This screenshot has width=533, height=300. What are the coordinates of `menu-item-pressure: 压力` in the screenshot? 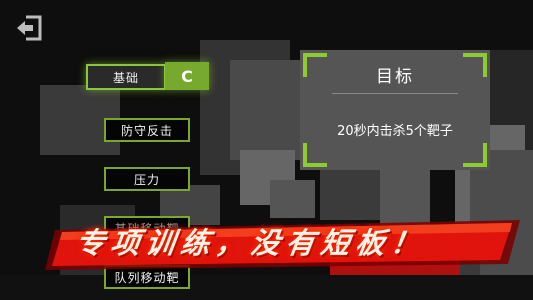 It's located at (147, 179).